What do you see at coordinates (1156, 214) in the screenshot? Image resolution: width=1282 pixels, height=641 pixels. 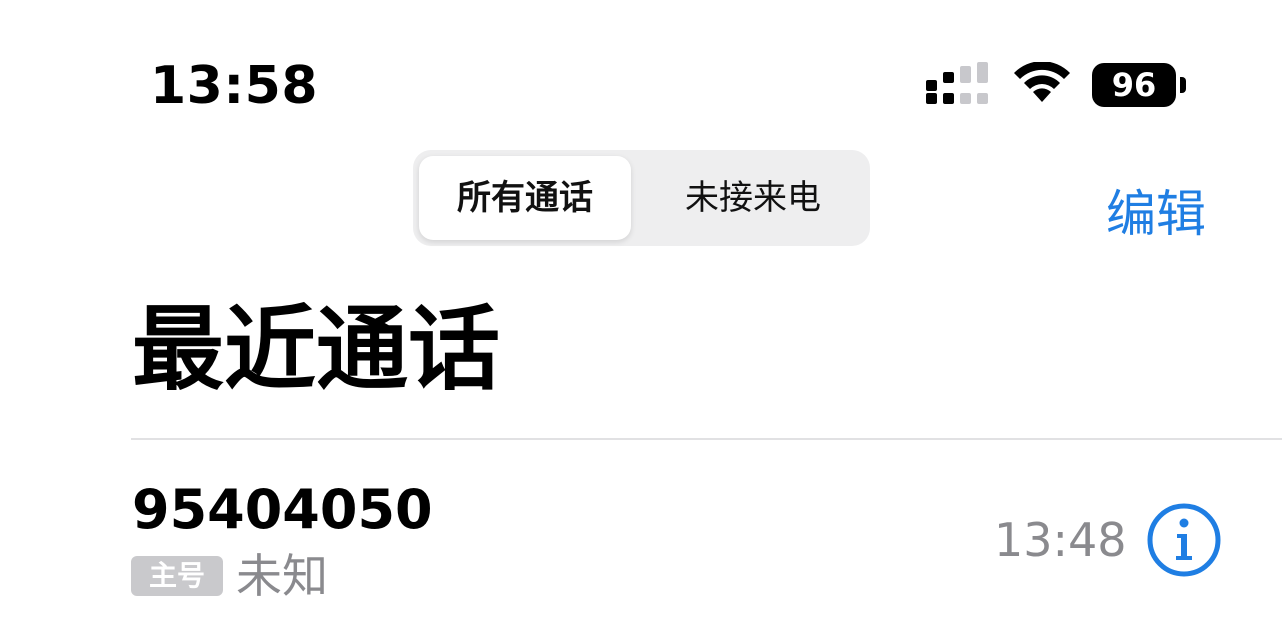 I see `edit-button: 编辑` at bounding box center [1156, 214].